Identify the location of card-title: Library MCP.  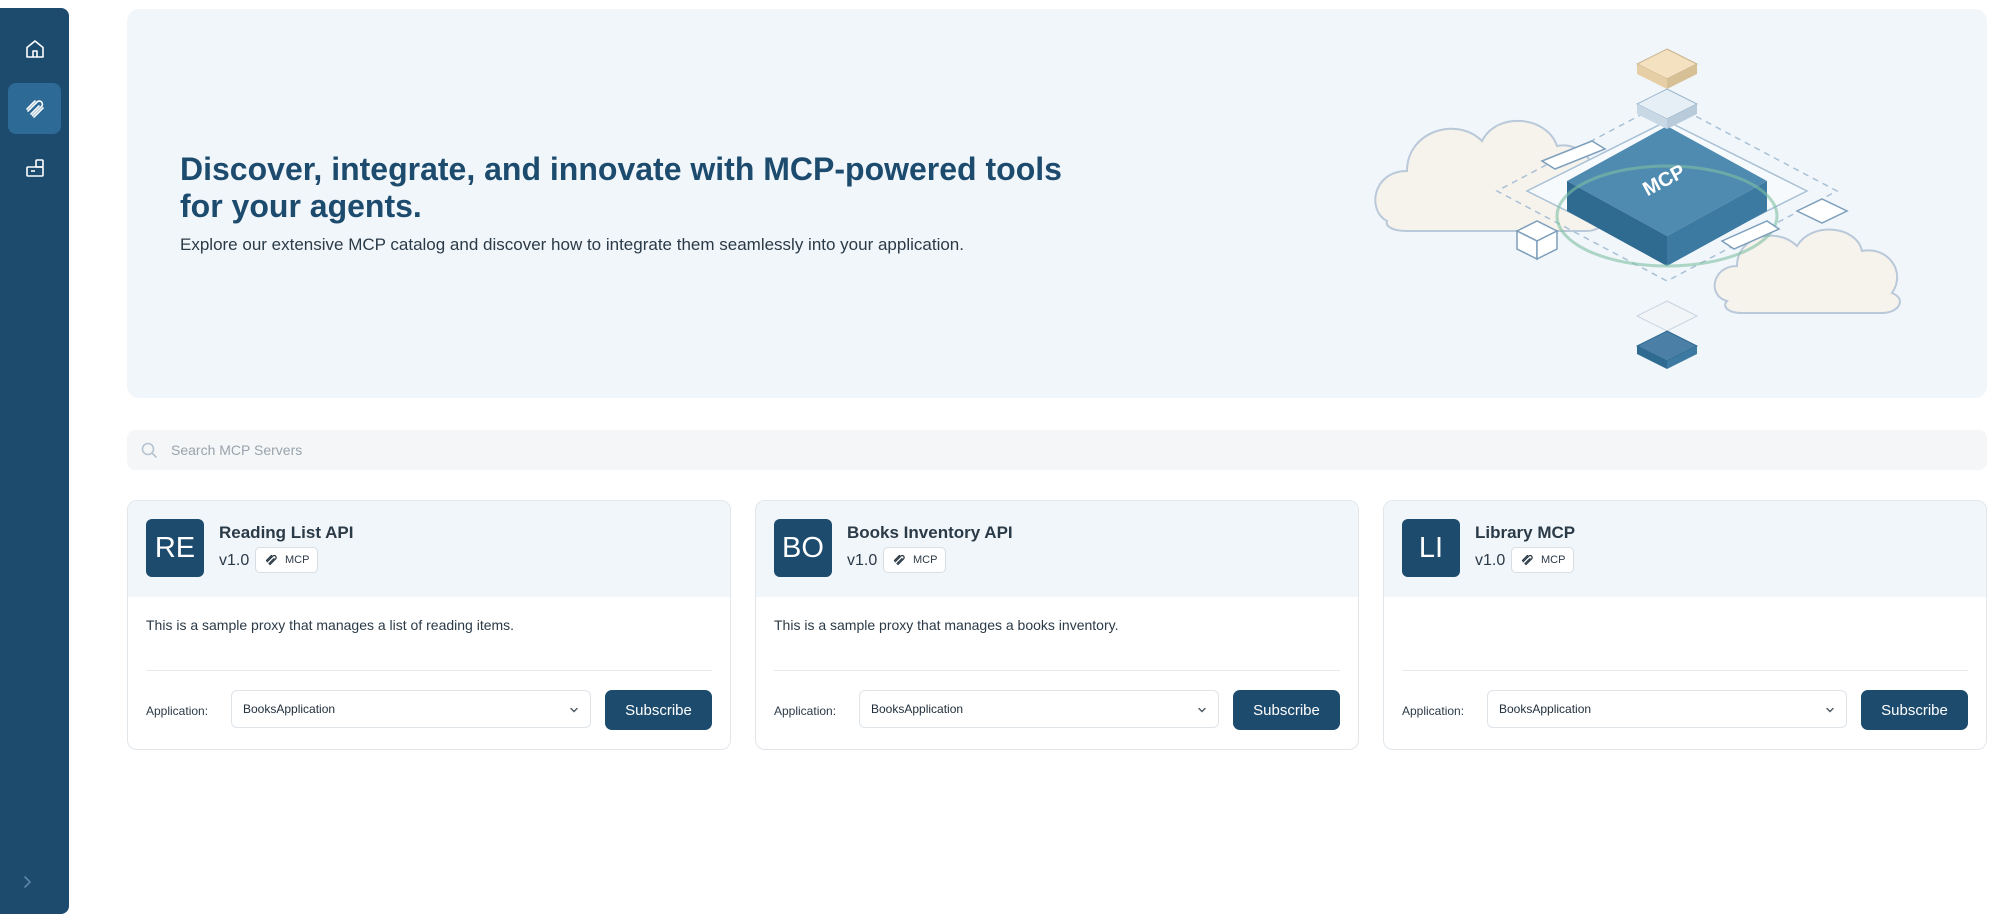
(1525, 533).